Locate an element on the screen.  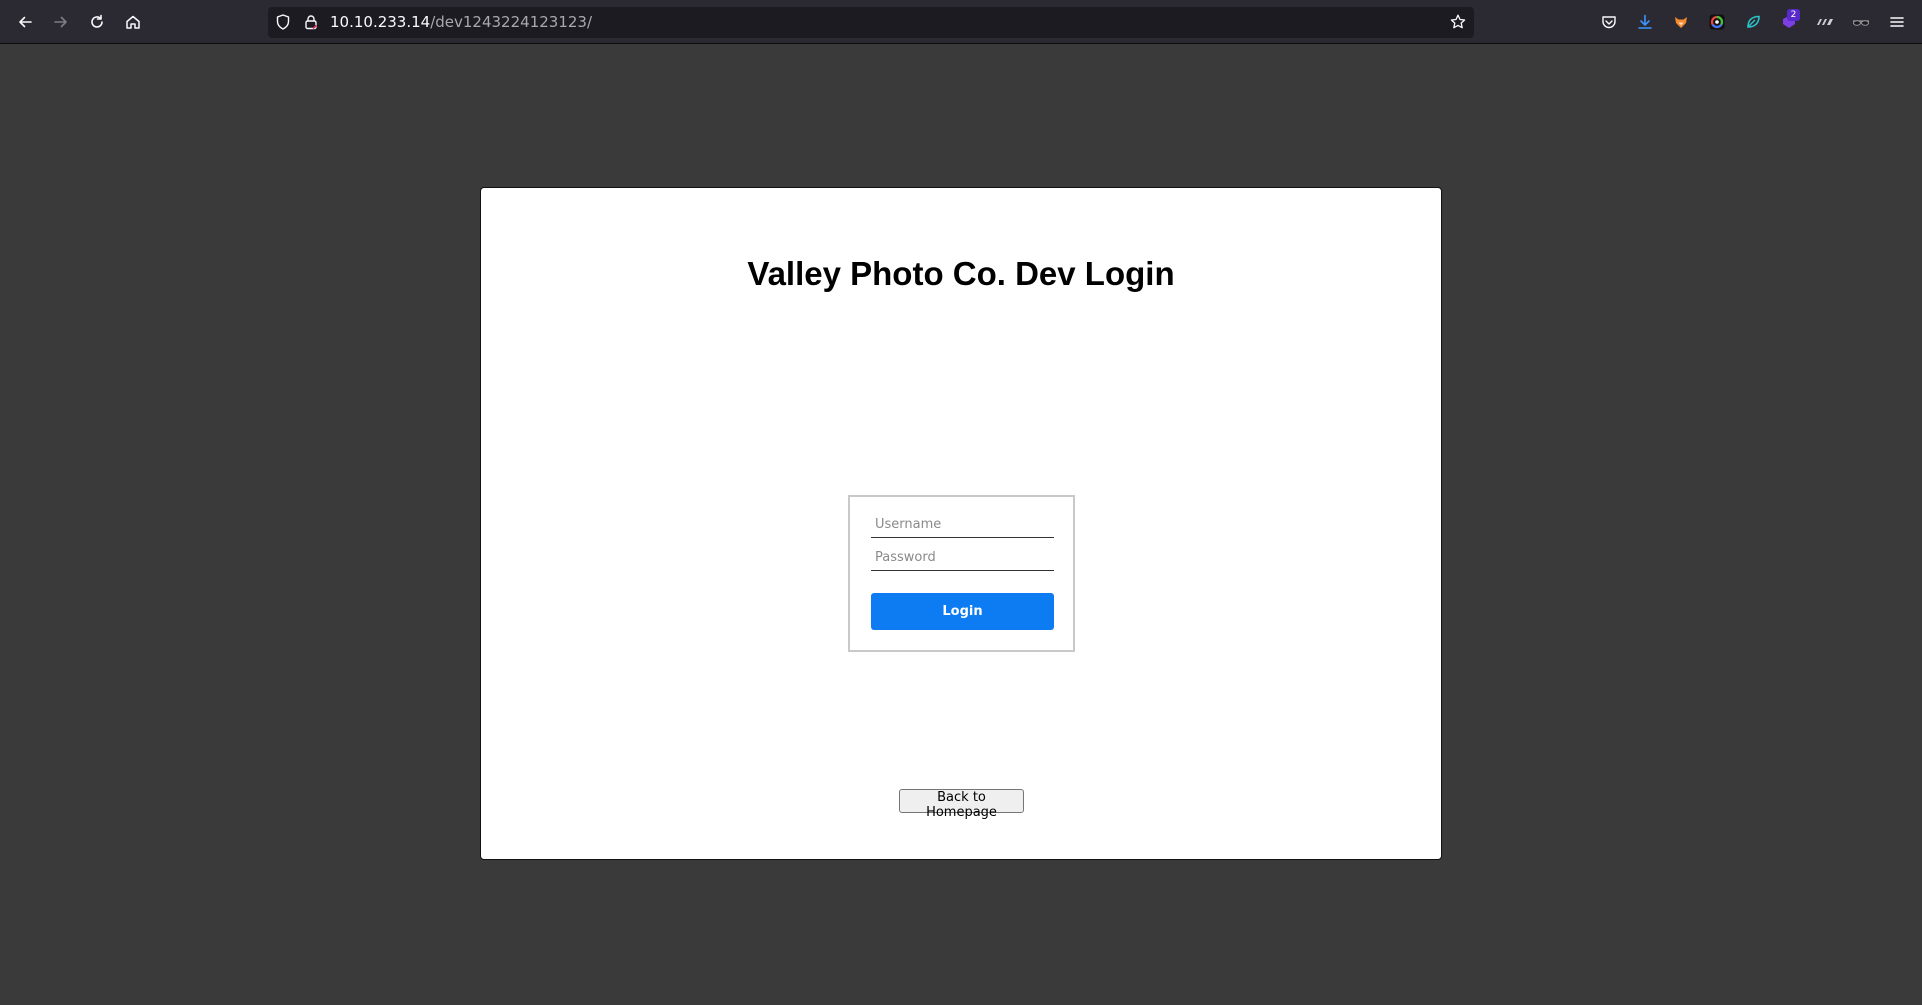
tracking-protection-button is located at coordinates (283, 22).